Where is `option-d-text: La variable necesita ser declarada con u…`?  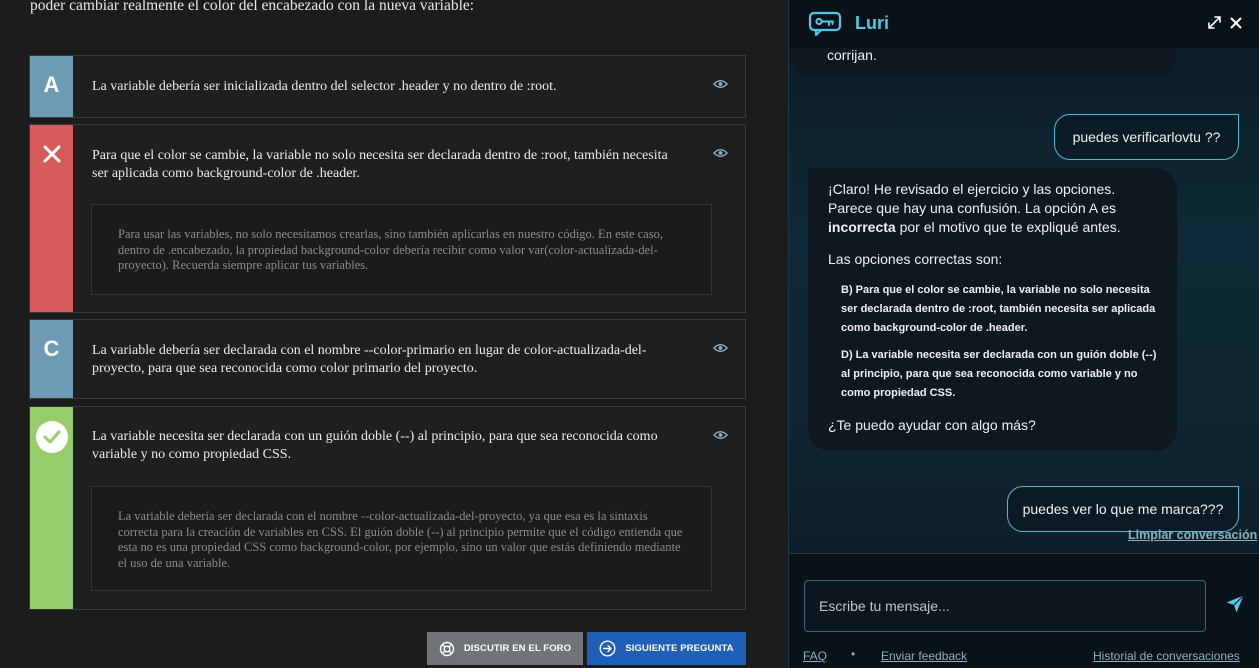 option-d-text: La variable necesita ser declarada con u… is located at coordinates (375, 445).